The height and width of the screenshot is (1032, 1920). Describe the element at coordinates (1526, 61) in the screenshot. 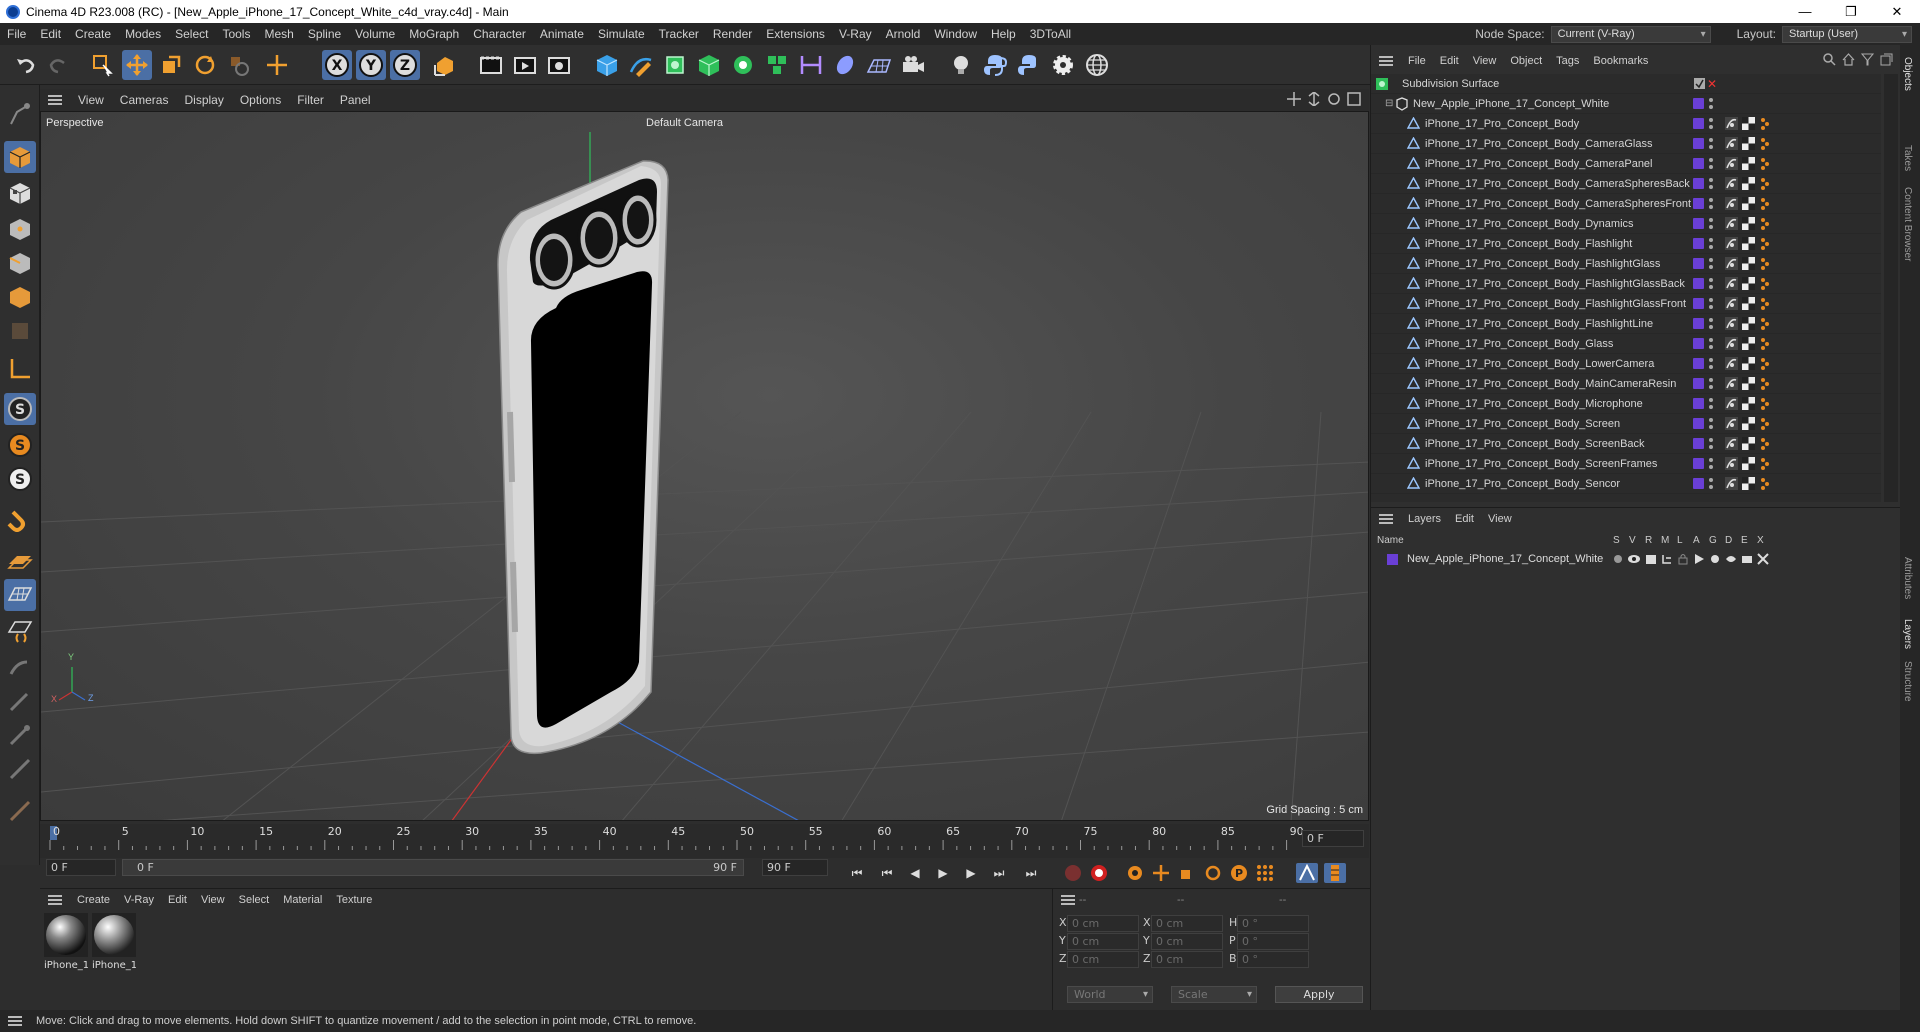

I see `object-menu-object: Object` at that location.